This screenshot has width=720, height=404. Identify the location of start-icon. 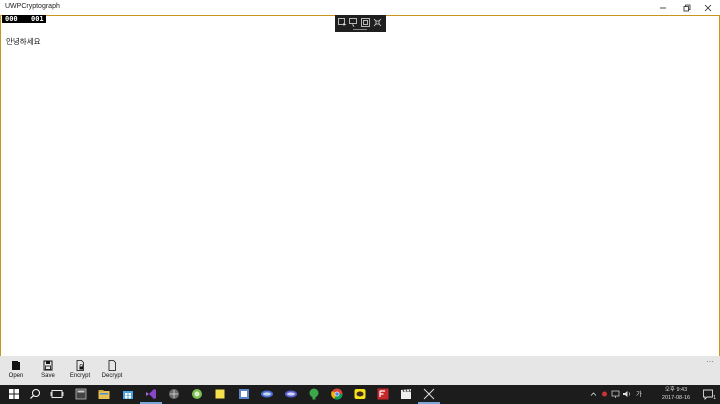
(14, 394).